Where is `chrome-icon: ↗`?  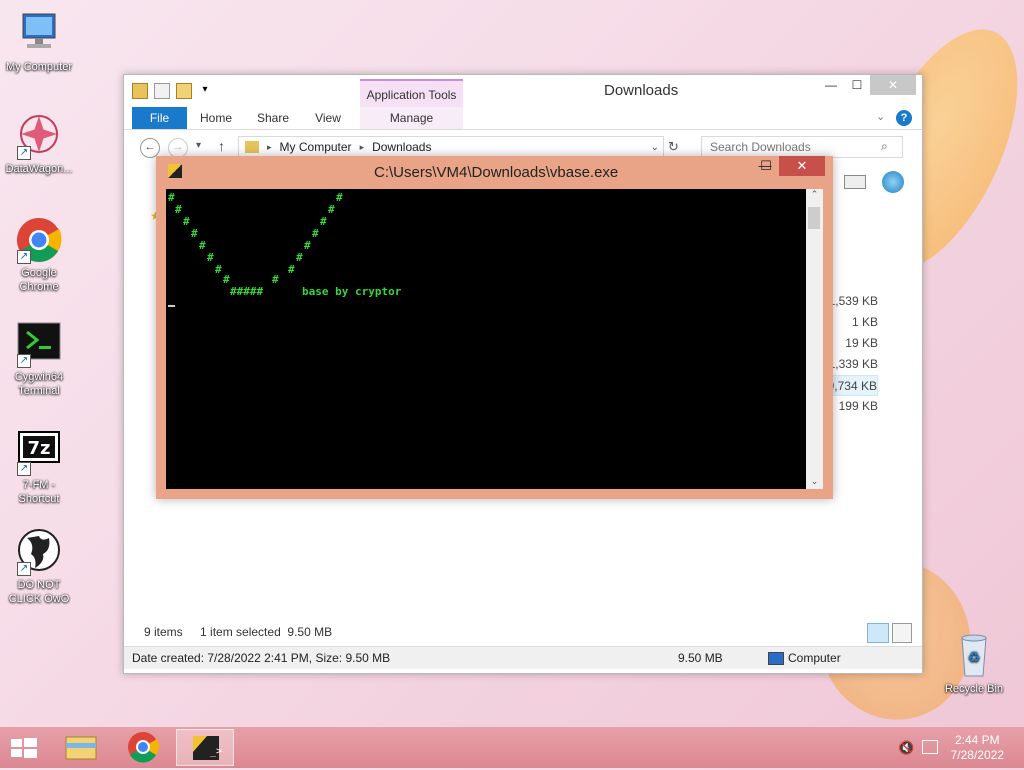
chrome-icon: ↗ is located at coordinates (39, 240).